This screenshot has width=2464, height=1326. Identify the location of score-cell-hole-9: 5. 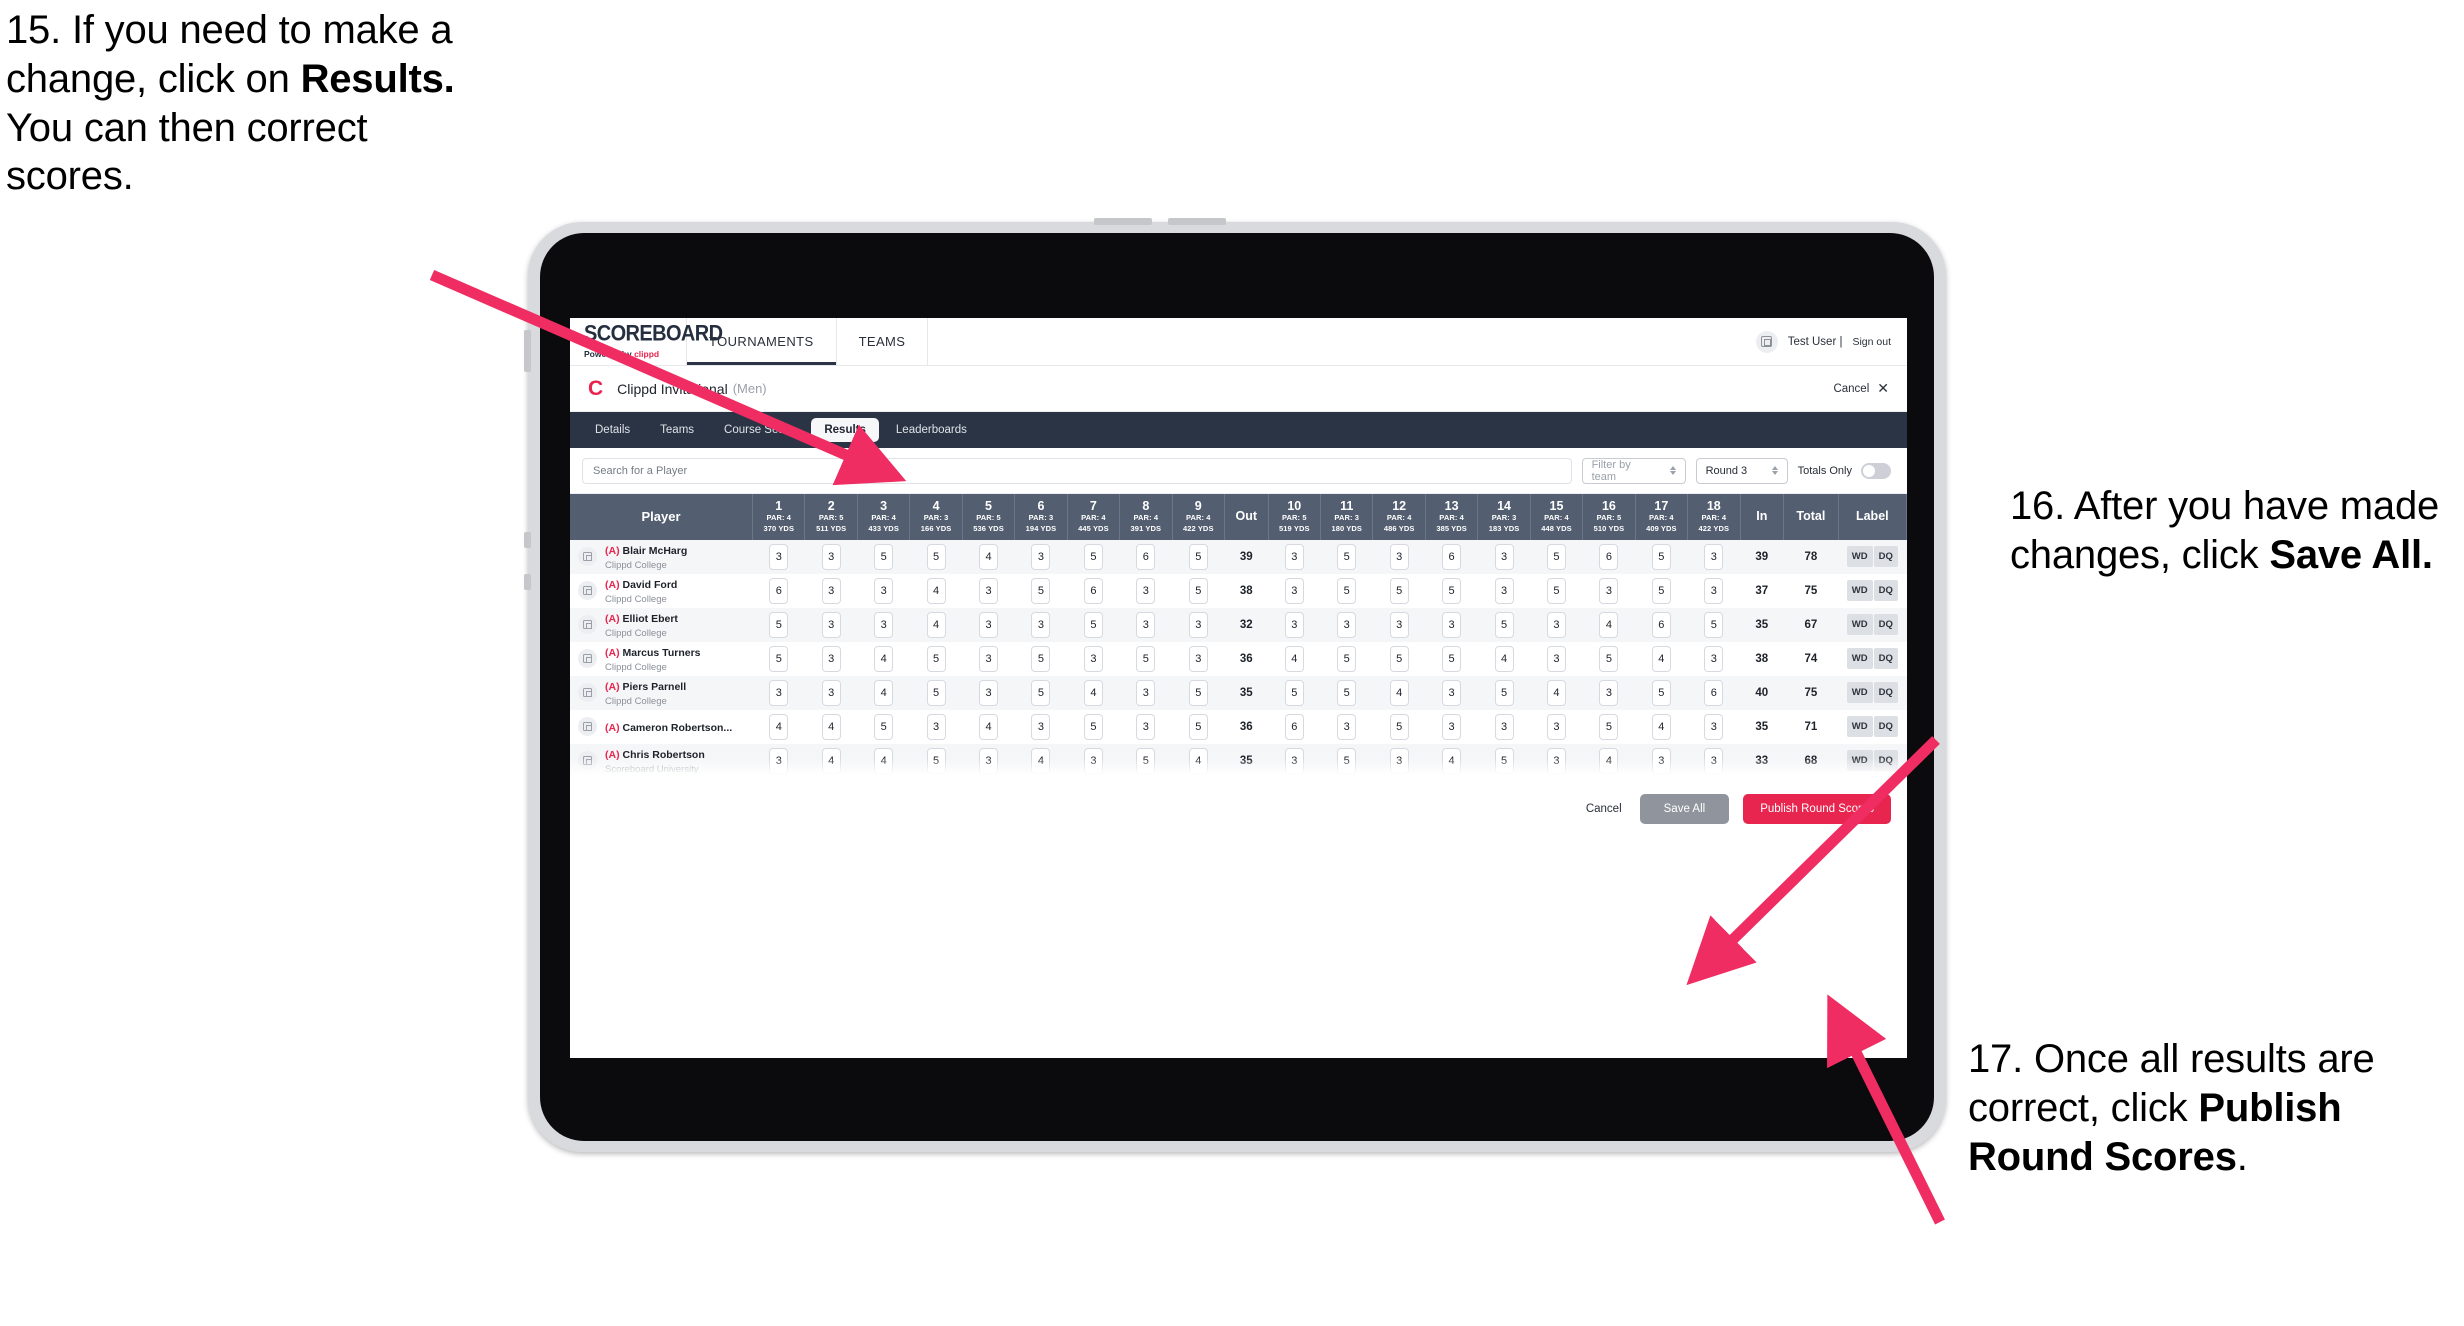
(1198, 693).